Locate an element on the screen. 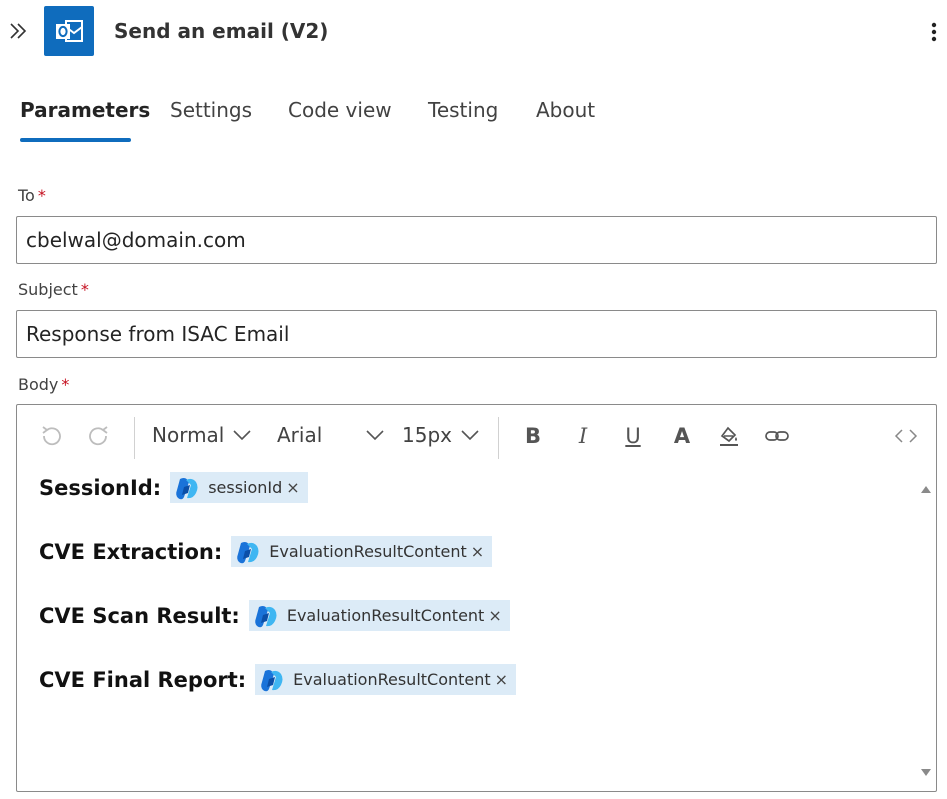 This screenshot has height=799, width=947. outlook-icon is located at coordinates (69, 31).